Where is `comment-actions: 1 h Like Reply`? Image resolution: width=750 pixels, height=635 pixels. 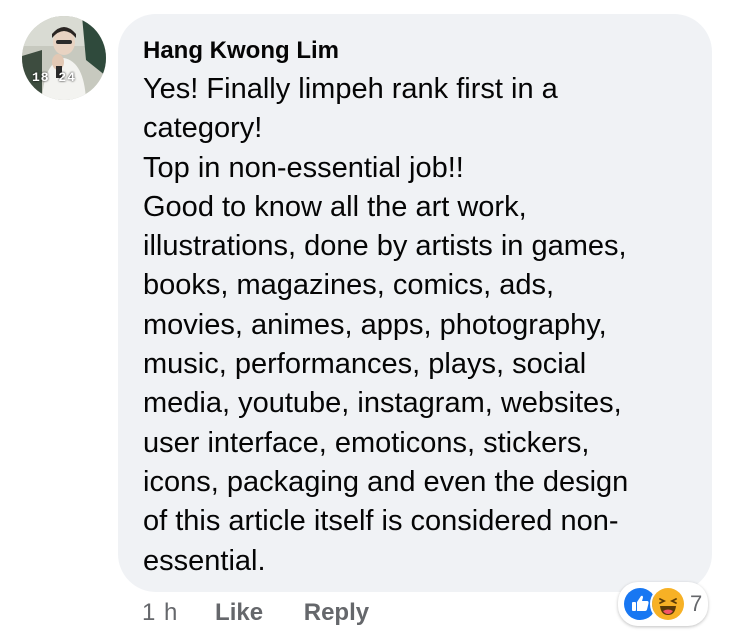
comment-actions: 1 h Like Reply is located at coordinates (255, 613).